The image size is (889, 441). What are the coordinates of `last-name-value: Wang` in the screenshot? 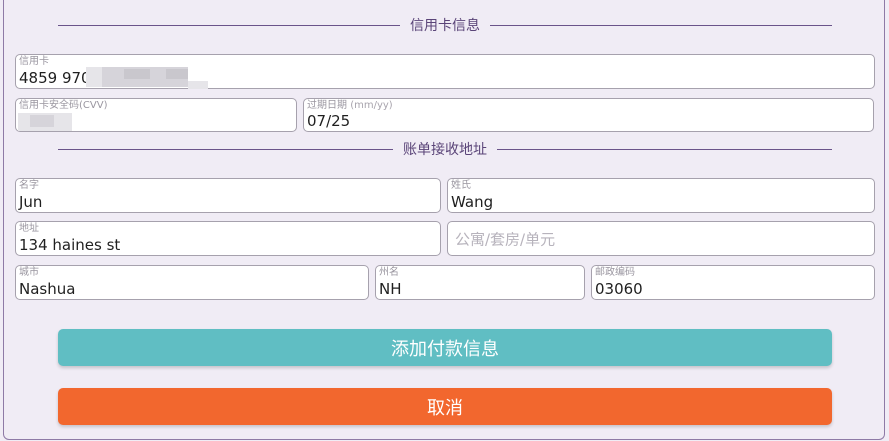 It's located at (472, 202).